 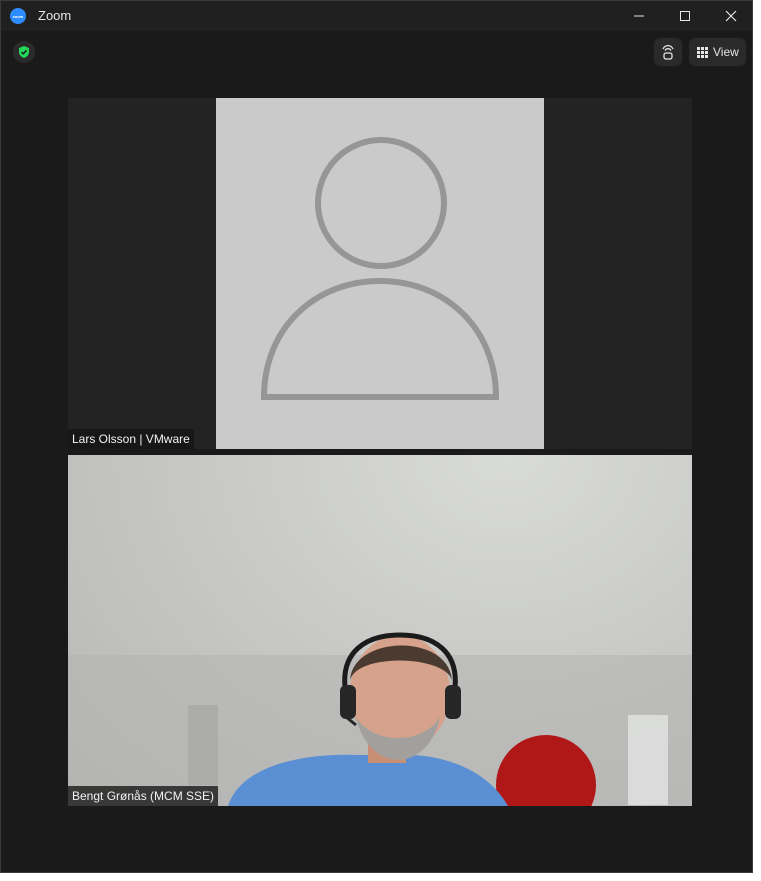 What do you see at coordinates (143, 796) in the screenshot?
I see `participant-name-tag: Bengt Grønås (MCM SSE)` at bounding box center [143, 796].